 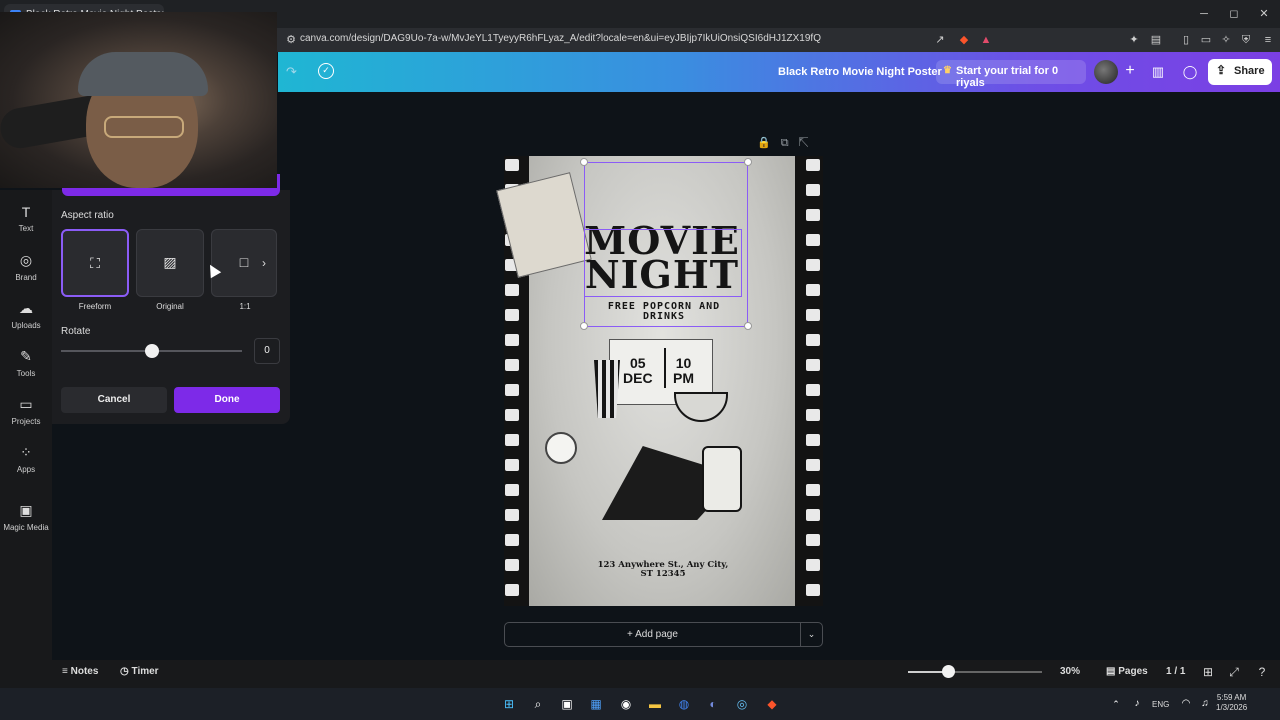 I want to click on volume-icon: ♫, so click(x=1205, y=704).